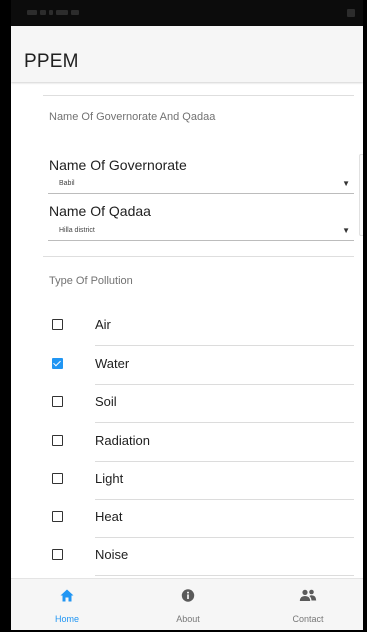 The height and width of the screenshot is (632, 367). I want to click on checkbox-label: Air, so click(103, 324).